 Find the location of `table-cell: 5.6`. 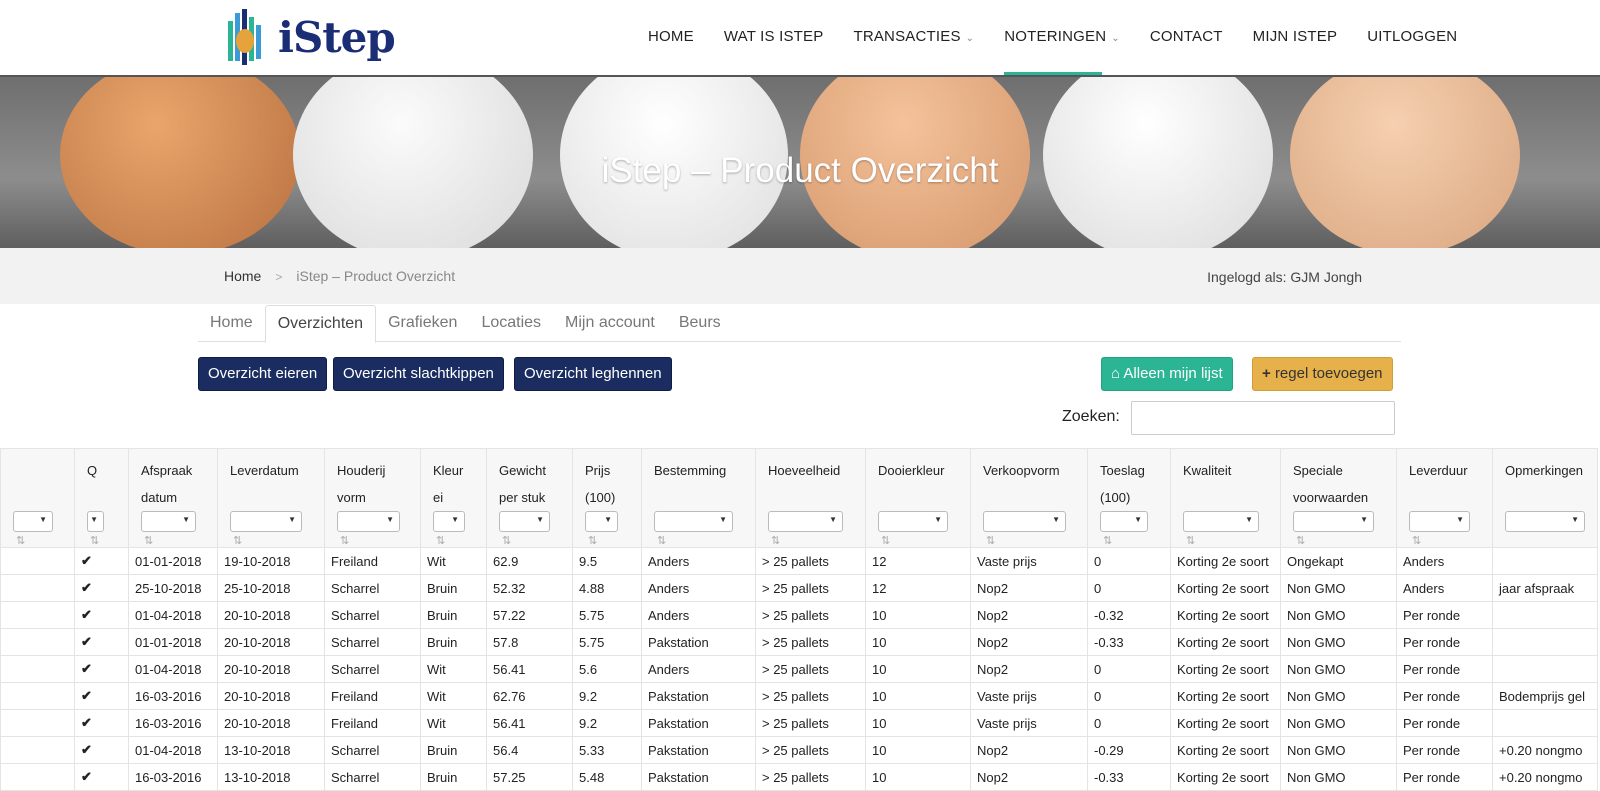

table-cell: 5.6 is located at coordinates (607, 669).